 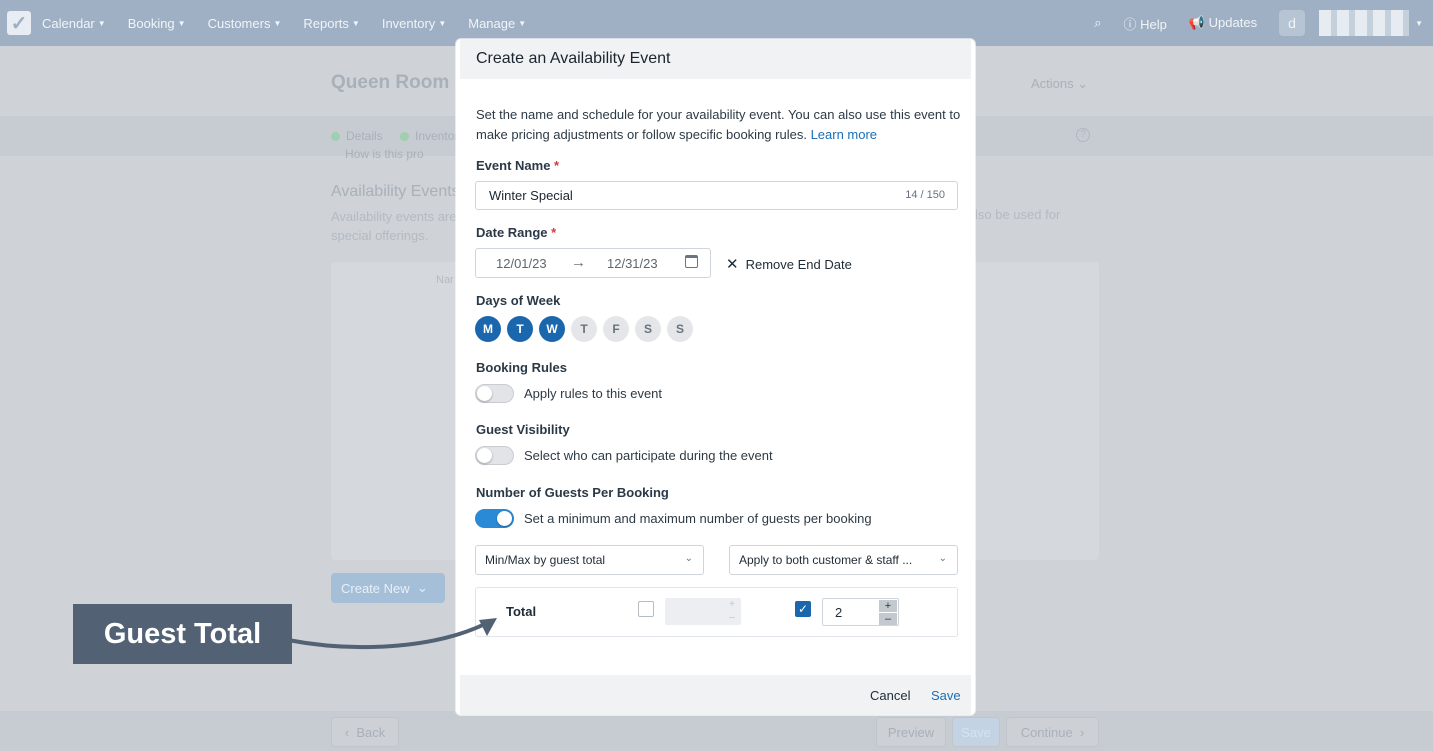 What do you see at coordinates (648, 329) in the screenshot?
I see `day-saturday: S` at bounding box center [648, 329].